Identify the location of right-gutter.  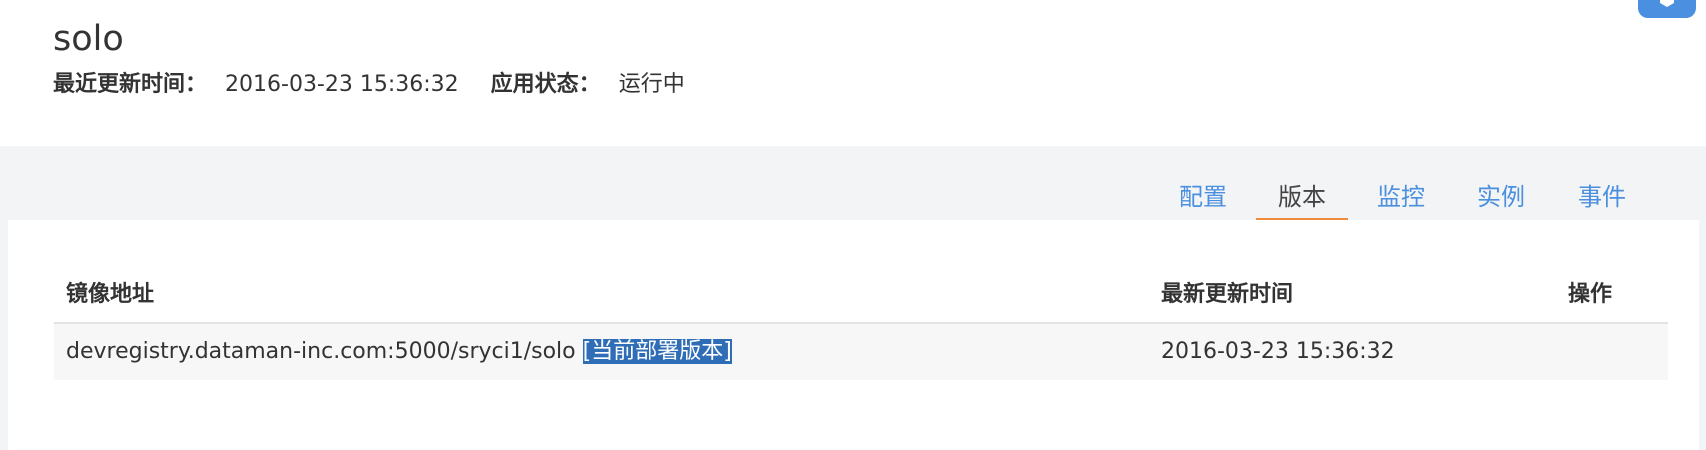
(1702, 298).